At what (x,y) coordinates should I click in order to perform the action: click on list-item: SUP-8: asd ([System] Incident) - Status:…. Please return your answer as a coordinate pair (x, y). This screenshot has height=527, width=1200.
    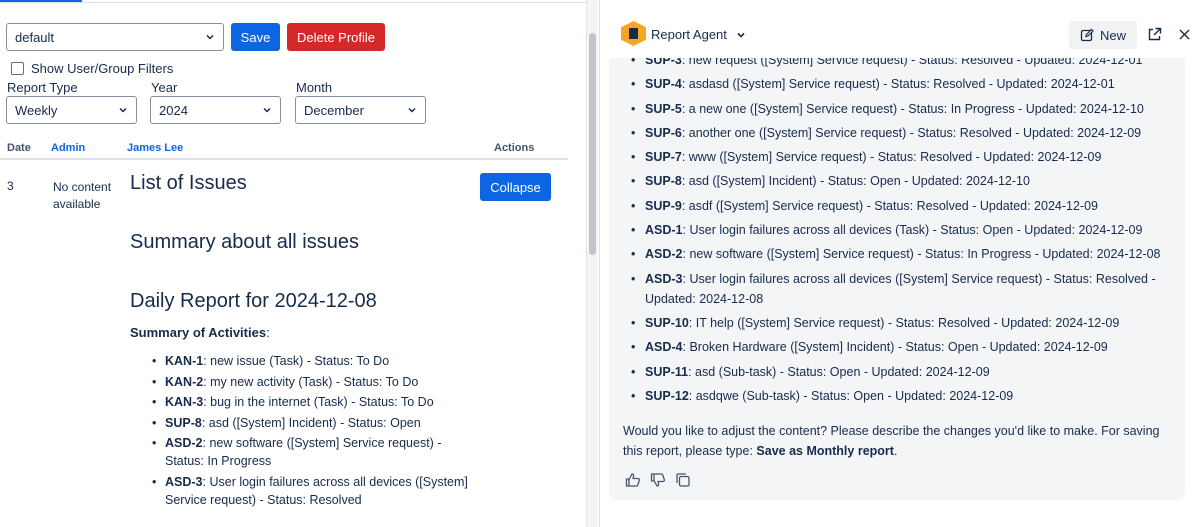
    Looking at the image, I should click on (903, 181).